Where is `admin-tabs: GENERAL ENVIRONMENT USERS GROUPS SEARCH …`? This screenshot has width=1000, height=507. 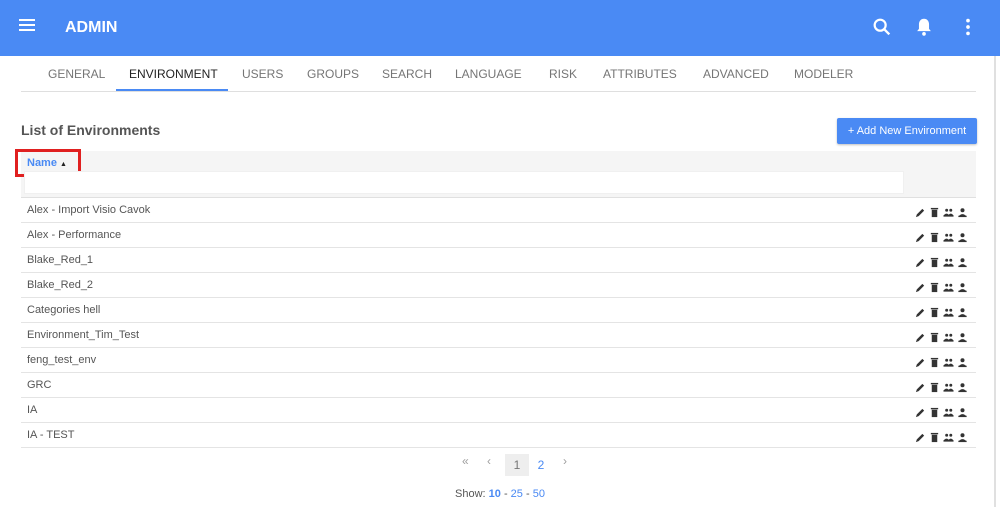
admin-tabs: GENERAL ENVIRONMENT USERS GROUPS SEARCH … is located at coordinates (498, 74).